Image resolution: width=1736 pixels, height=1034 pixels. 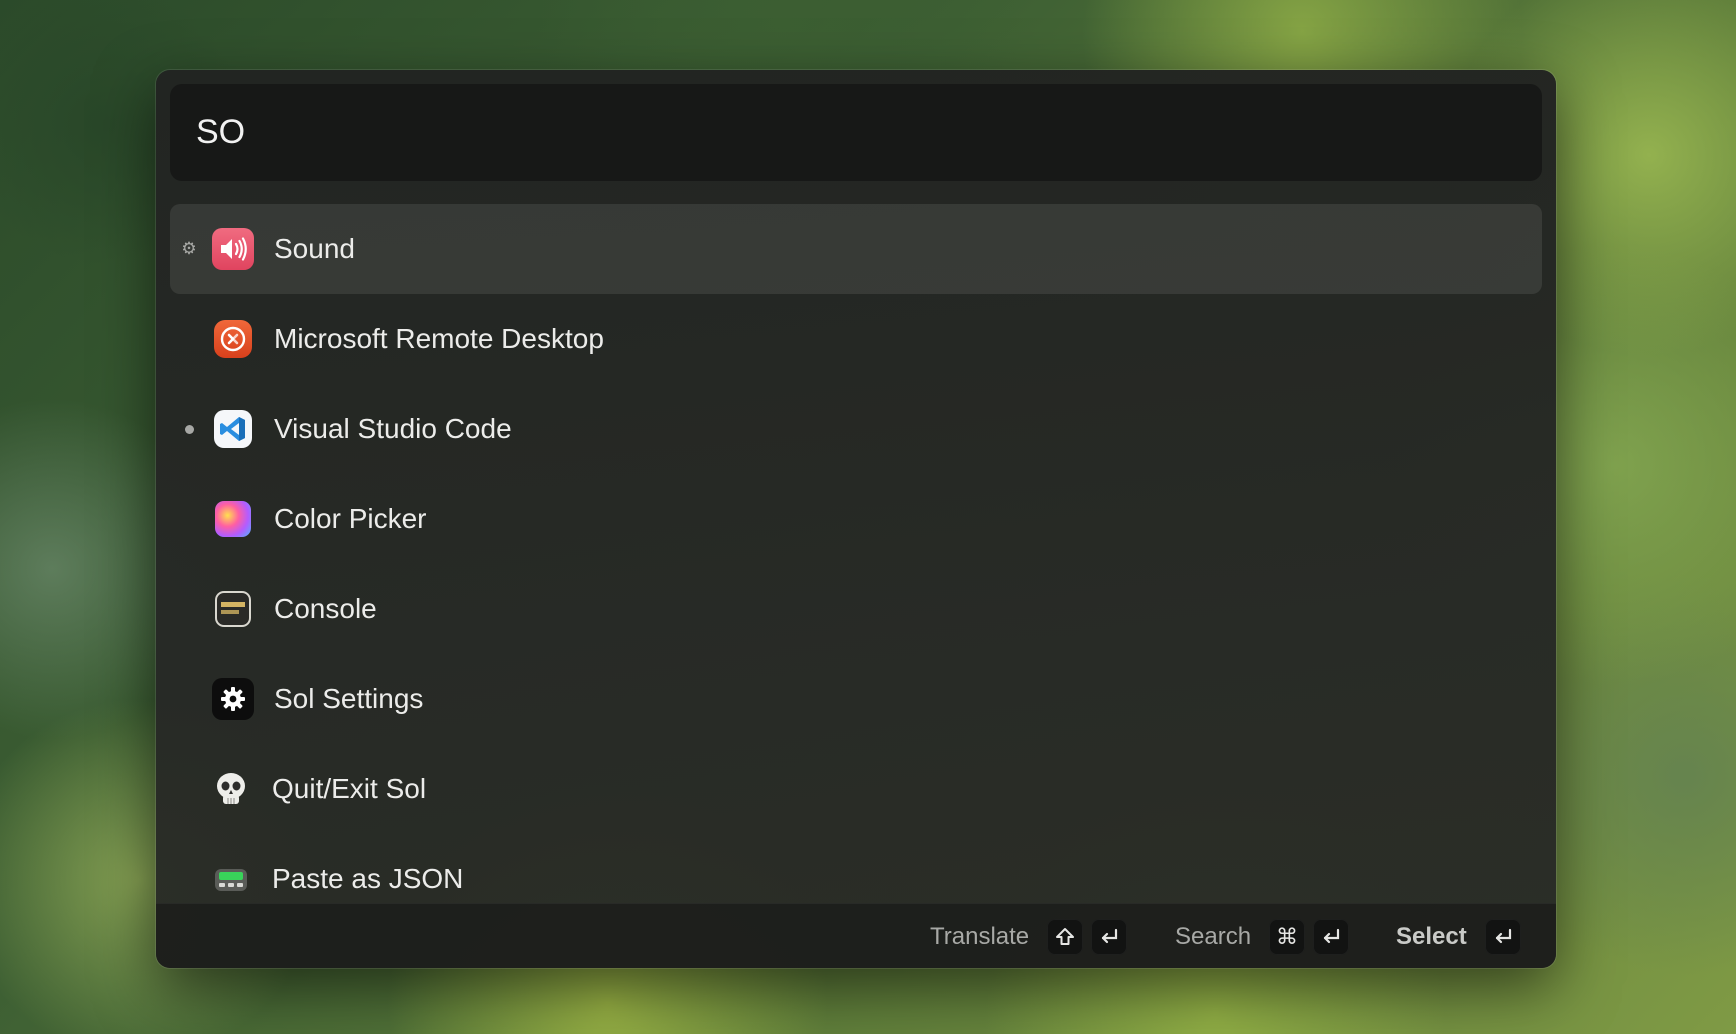 What do you see at coordinates (233, 339) in the screenshot?
I see `remote-desktop-icon` at bounding box center [233, 339].